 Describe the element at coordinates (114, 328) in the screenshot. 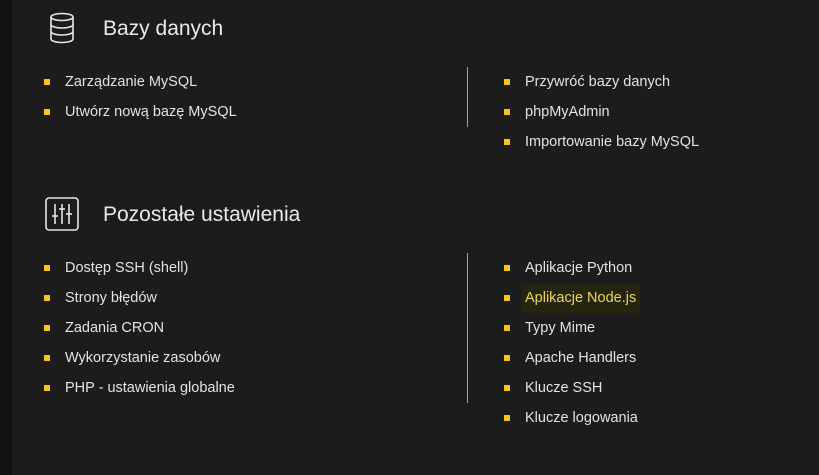

I see `list-item-label: Zadania CRON` at that location.